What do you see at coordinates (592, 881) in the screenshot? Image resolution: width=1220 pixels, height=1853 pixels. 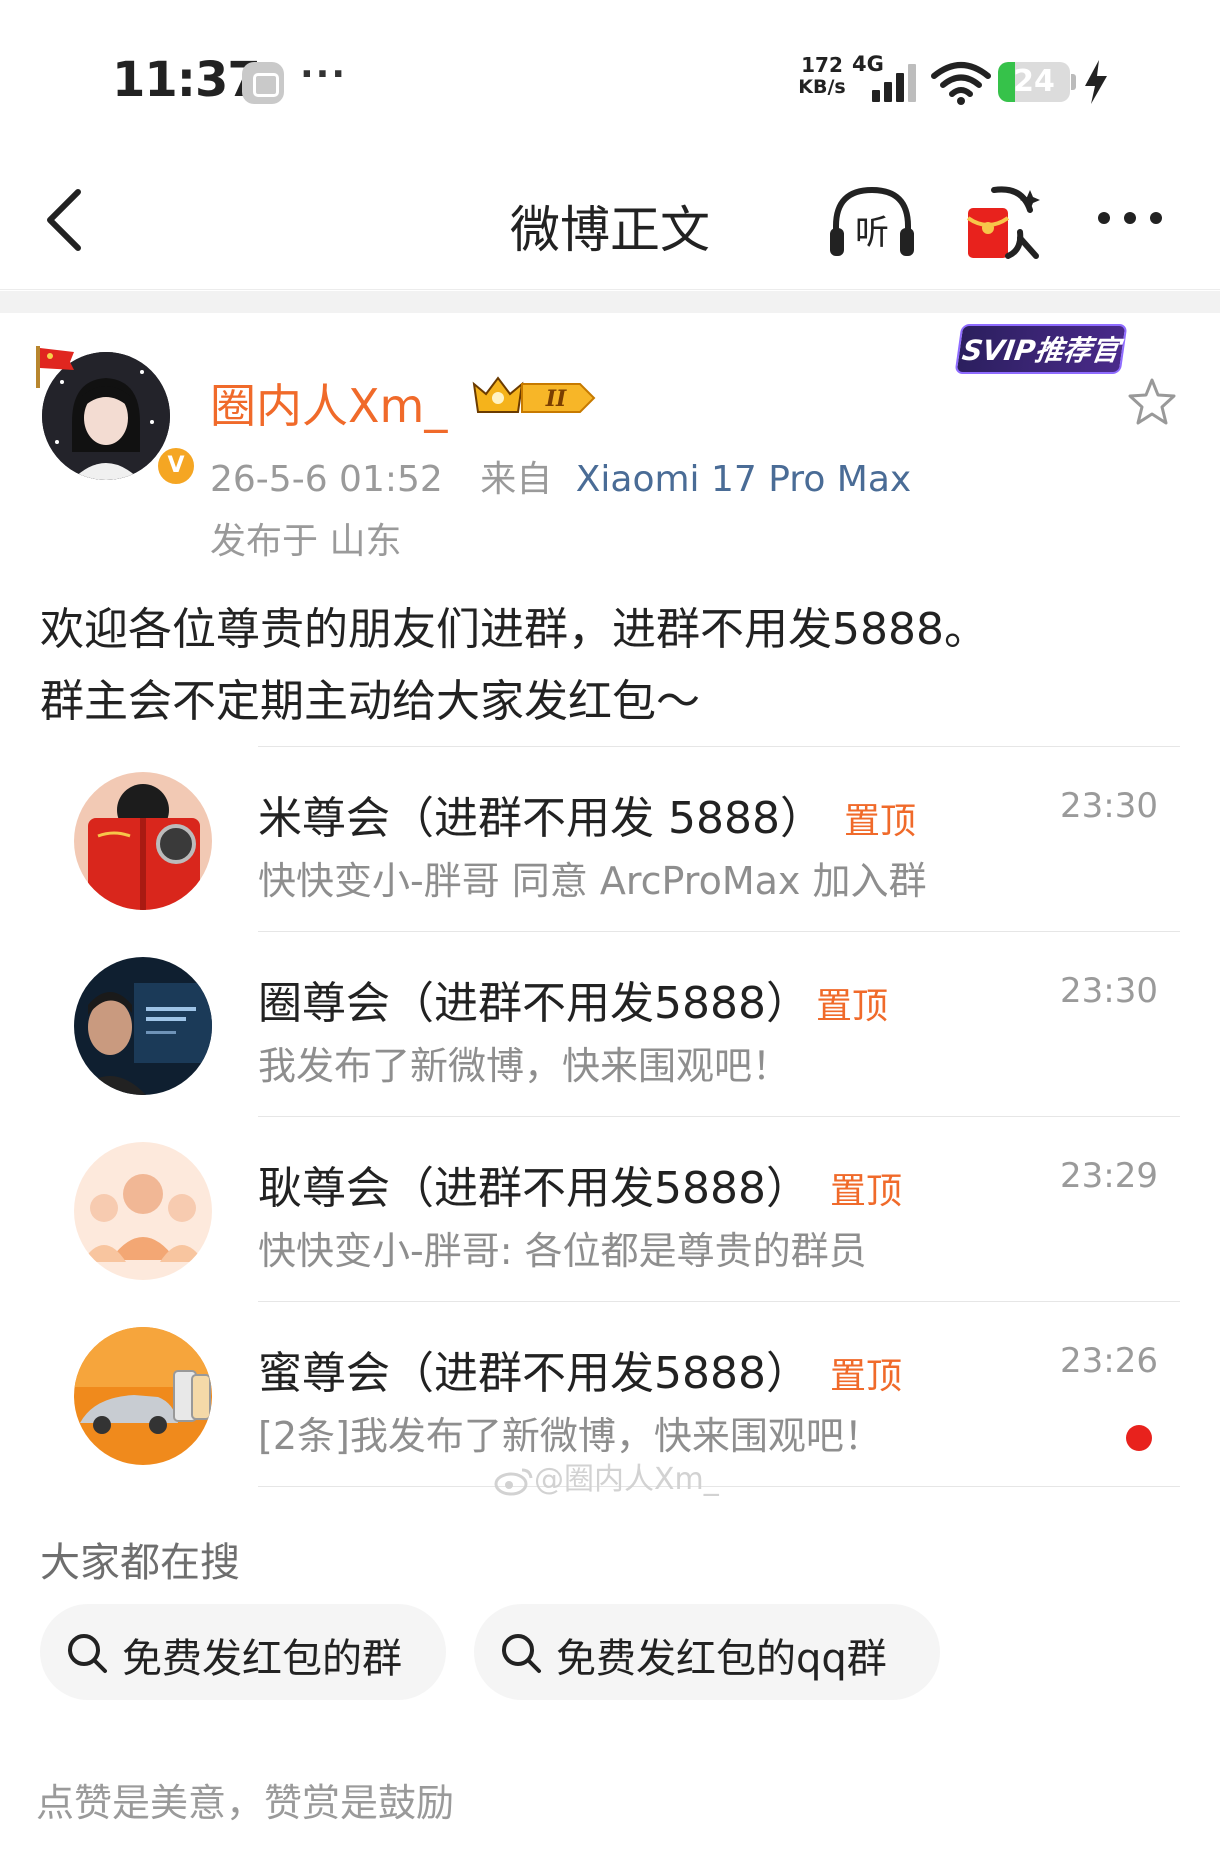 I see `group-last-message: 快快变小-胖哥 同意 ArcProMax 加入群` at bounding box center [592, 881].